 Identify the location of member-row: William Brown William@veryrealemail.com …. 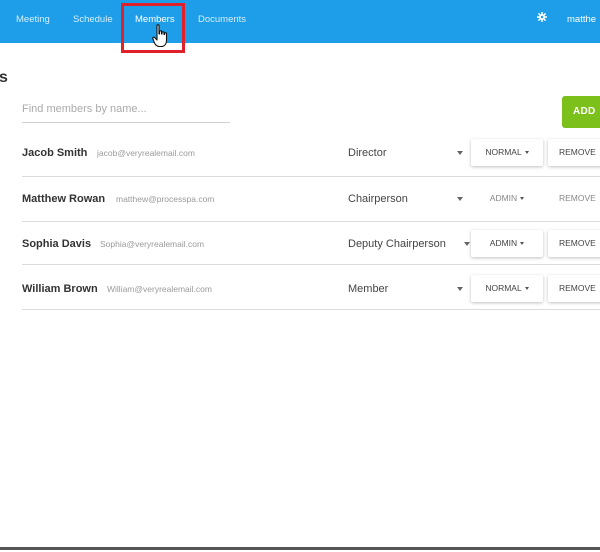
(311, 289).